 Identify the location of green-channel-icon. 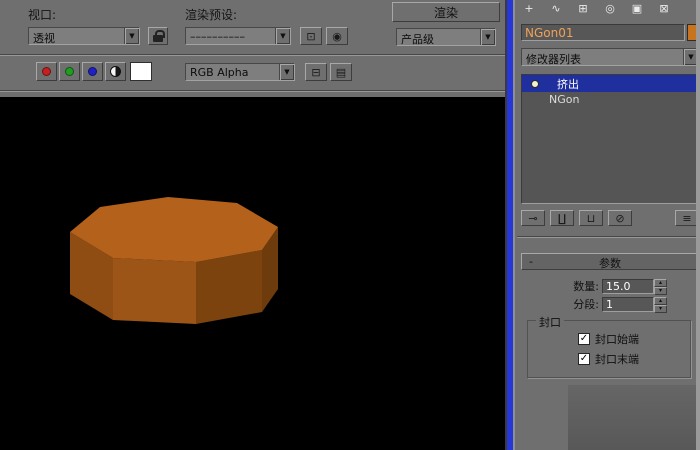
(69, 71).